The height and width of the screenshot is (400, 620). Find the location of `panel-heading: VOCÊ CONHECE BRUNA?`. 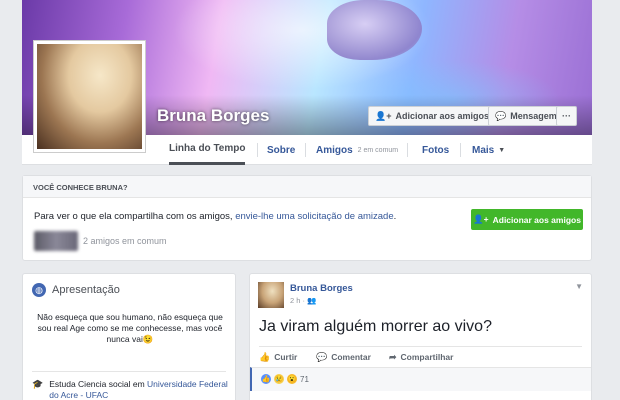

panel-heading: VOCÊ CONHECE BRUNA? is located at coordinates (307, 187).